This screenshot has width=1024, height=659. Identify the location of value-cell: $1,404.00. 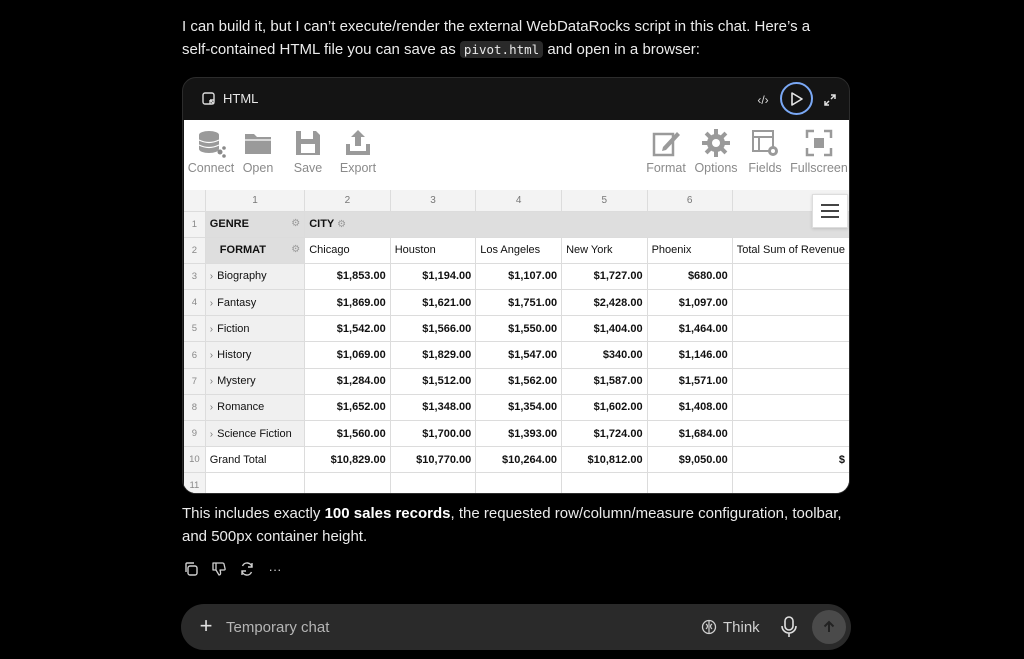
(604, 329).